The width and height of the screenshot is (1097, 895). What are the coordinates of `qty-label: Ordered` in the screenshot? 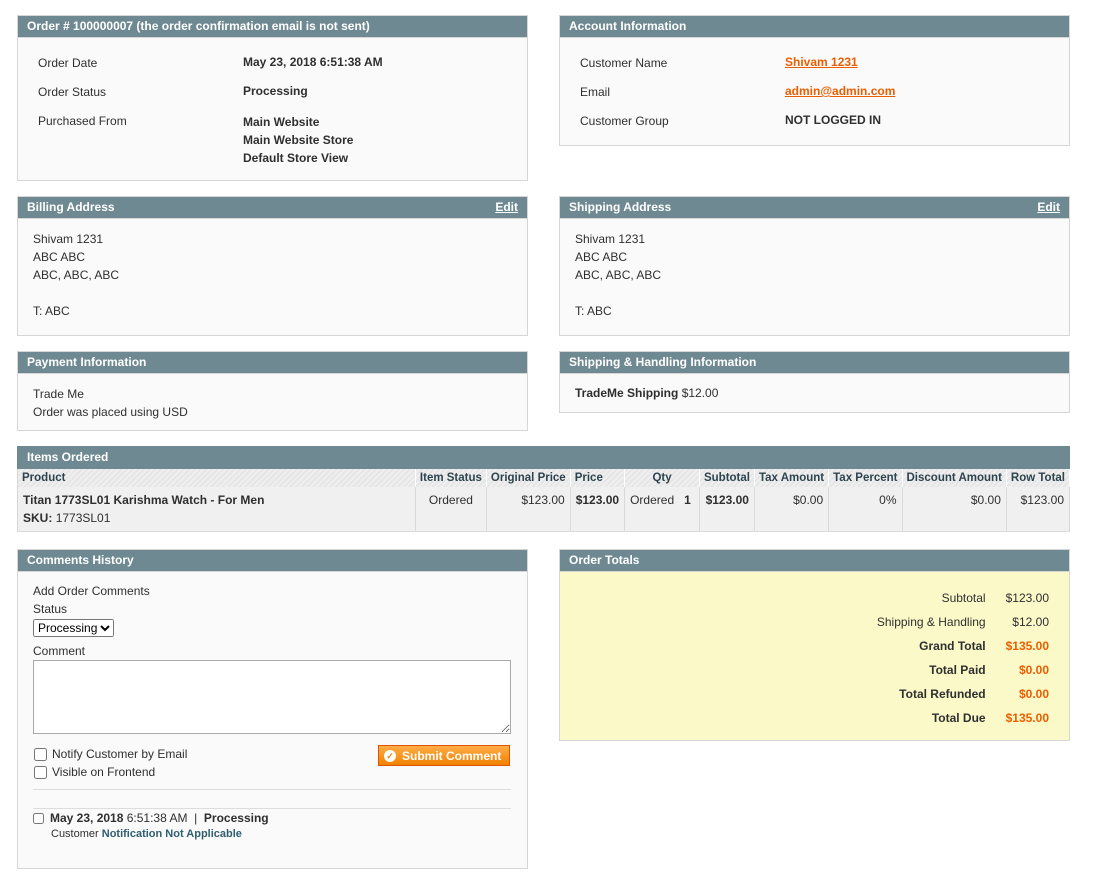 It's located at (652, 500).